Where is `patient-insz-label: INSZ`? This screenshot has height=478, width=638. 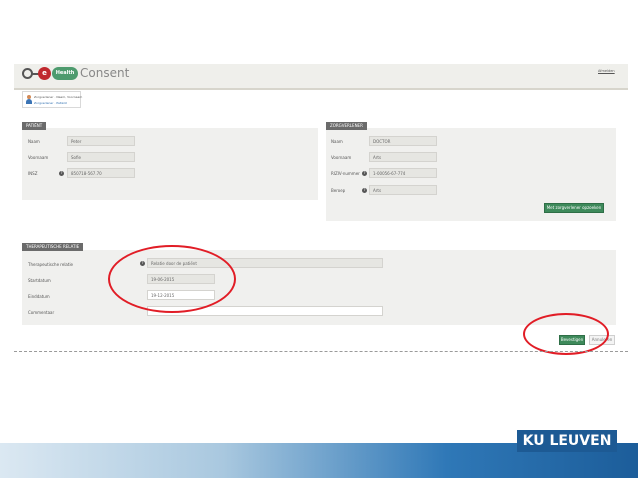 patient-insz-label: INSZ is located at coordinates (33, 173).